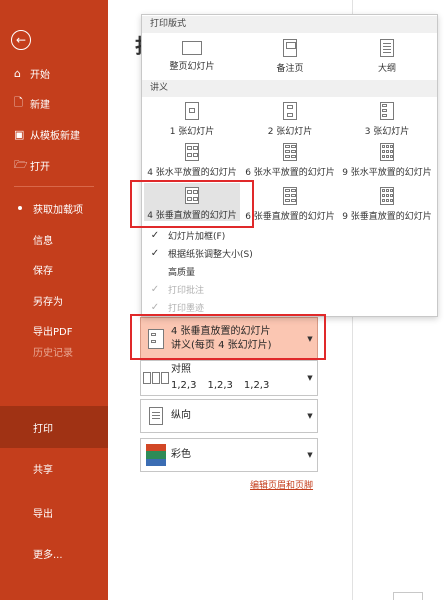  I want to click on sidebar-item-label: 导出PDF, so click(53, 332).